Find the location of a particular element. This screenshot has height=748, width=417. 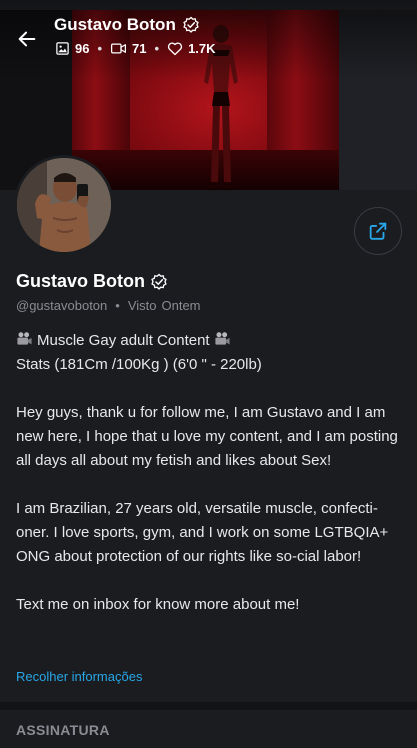

subscription-section-title: ASSINATURA is located at coordinates (63, 730).